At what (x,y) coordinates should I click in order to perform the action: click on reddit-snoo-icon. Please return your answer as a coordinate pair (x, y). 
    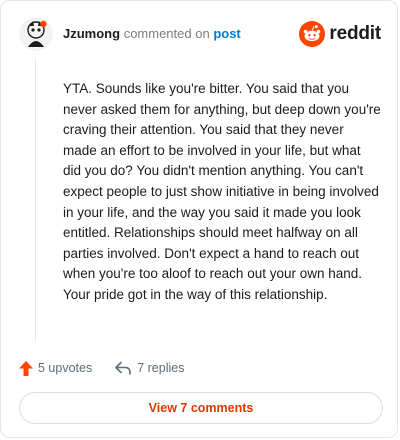
    Looking at the image, I should click on (312, 34).